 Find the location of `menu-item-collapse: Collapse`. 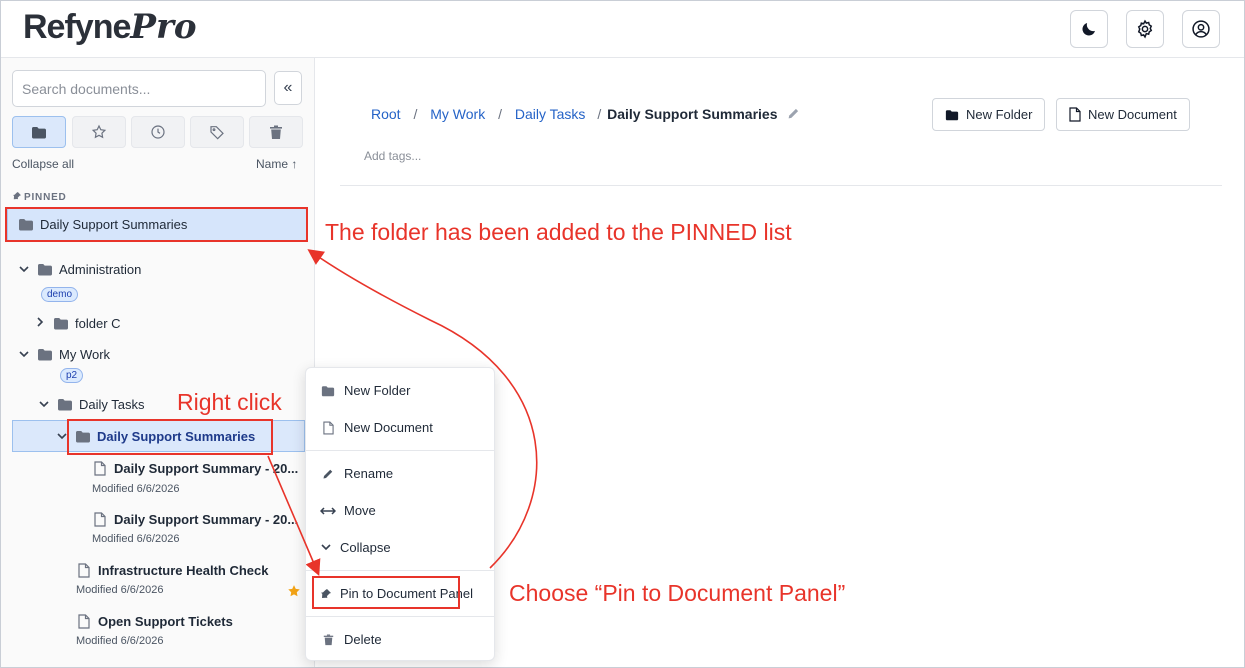

menu-item-collapse: Collapse is located at coordinates (355, 547).